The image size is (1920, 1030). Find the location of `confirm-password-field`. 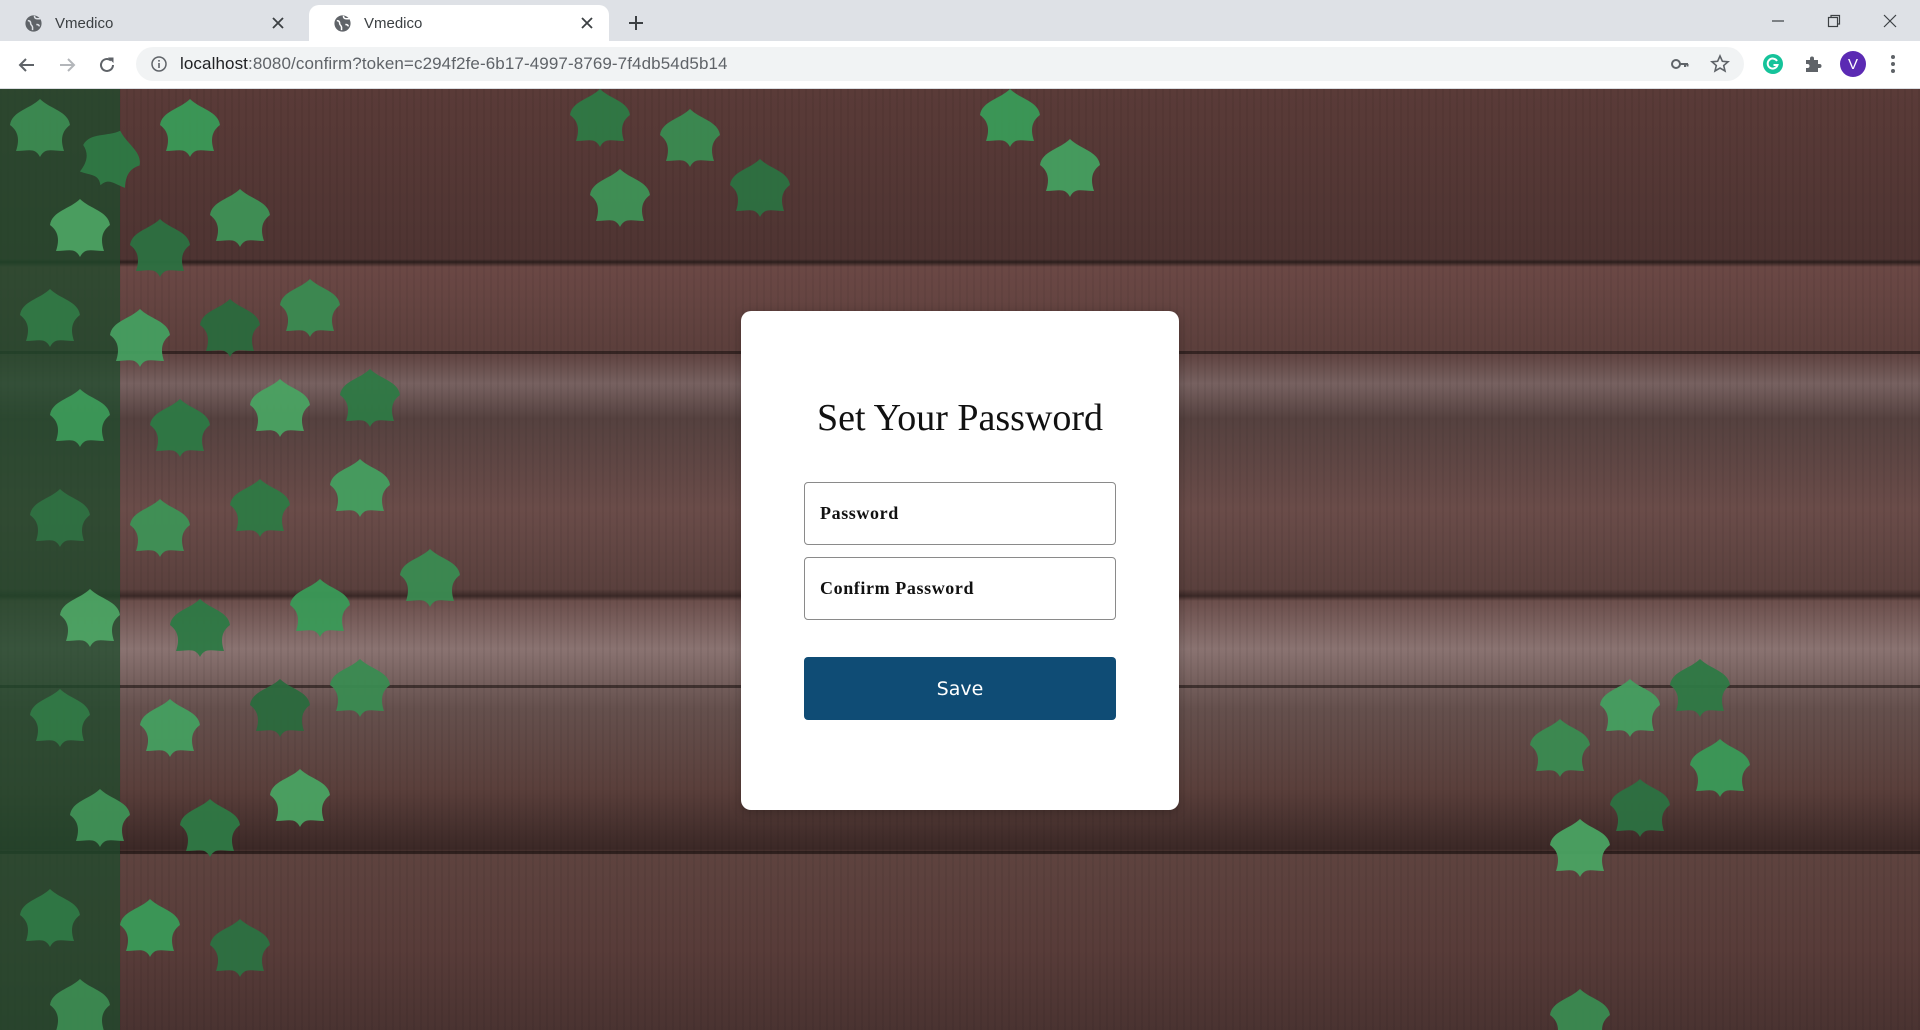

confirm-password-field is located at coordinates (960, 588).